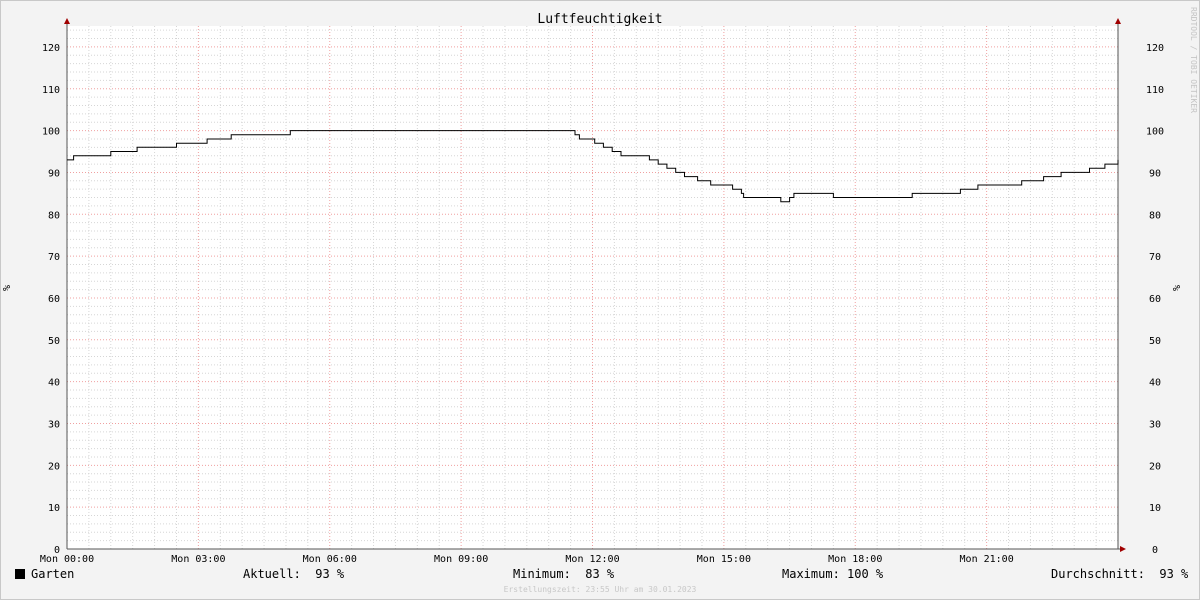 The image size is (1200, 600). Describe the element at coordinates (54, 466) in the screenshot. I see `y-tick-label-left: 20` at that location.